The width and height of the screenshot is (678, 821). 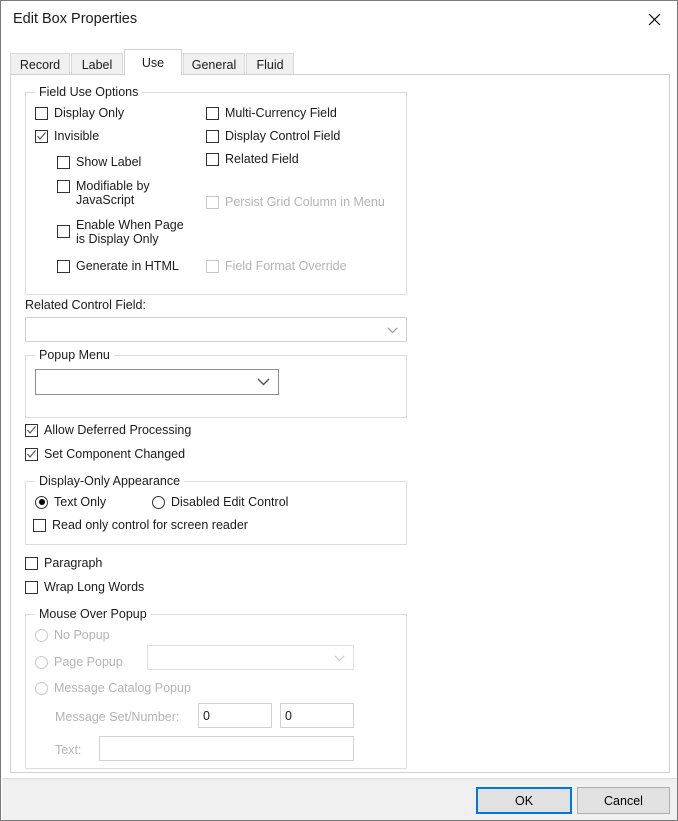 What do you see at coordinates (230, 502) in the screenshot?
I see `radio-label: Disabled Edit Control` at bounding box center [230, 502].